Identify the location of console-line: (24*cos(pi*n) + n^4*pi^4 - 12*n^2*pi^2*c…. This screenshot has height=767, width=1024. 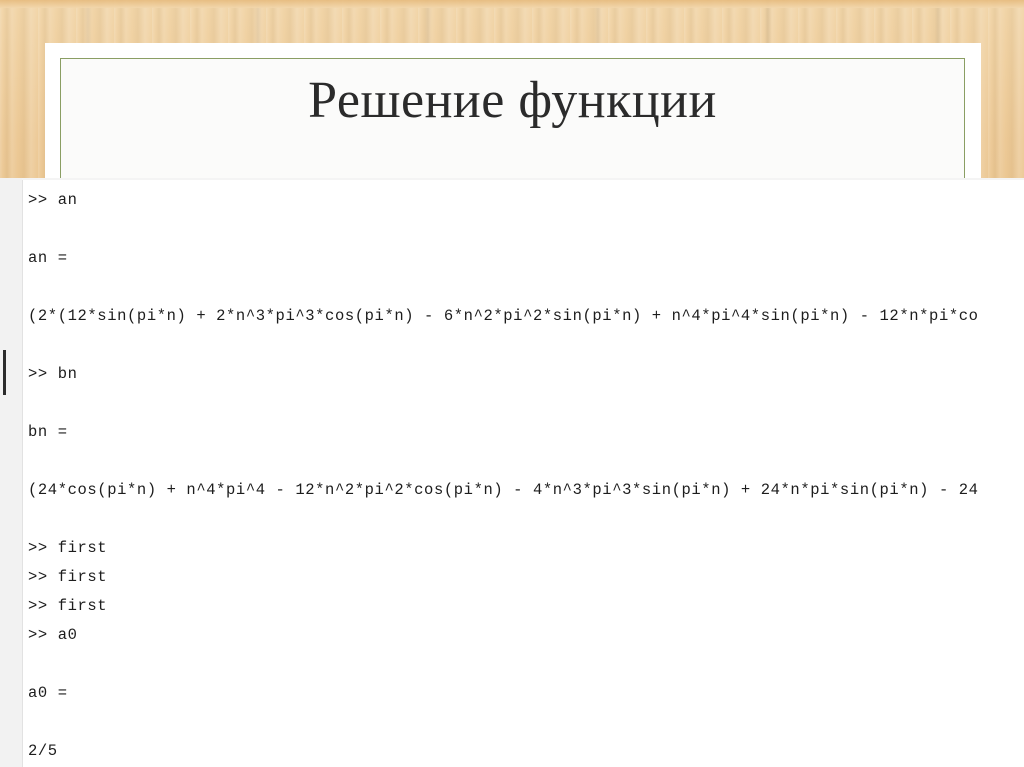
(503, 490).